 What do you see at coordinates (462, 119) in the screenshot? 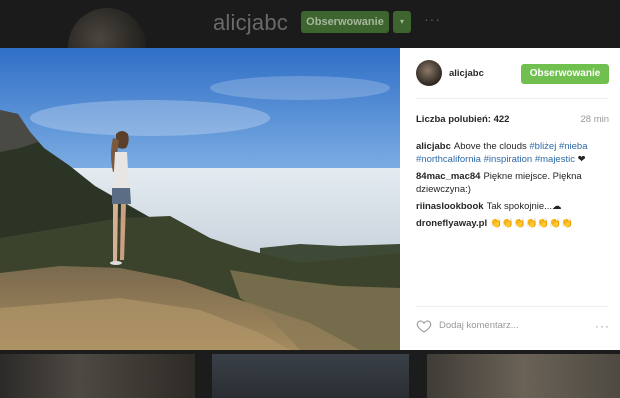
I see `like-count: Liczba polubień: 422` at bounding box center [462, 119].